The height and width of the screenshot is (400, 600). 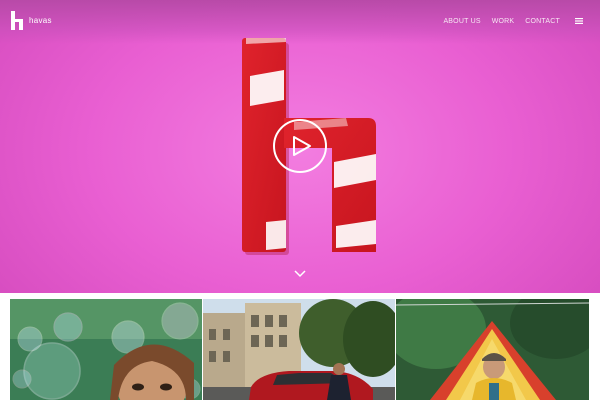 I want to click on play-video-button, so click(x=300, y=146).